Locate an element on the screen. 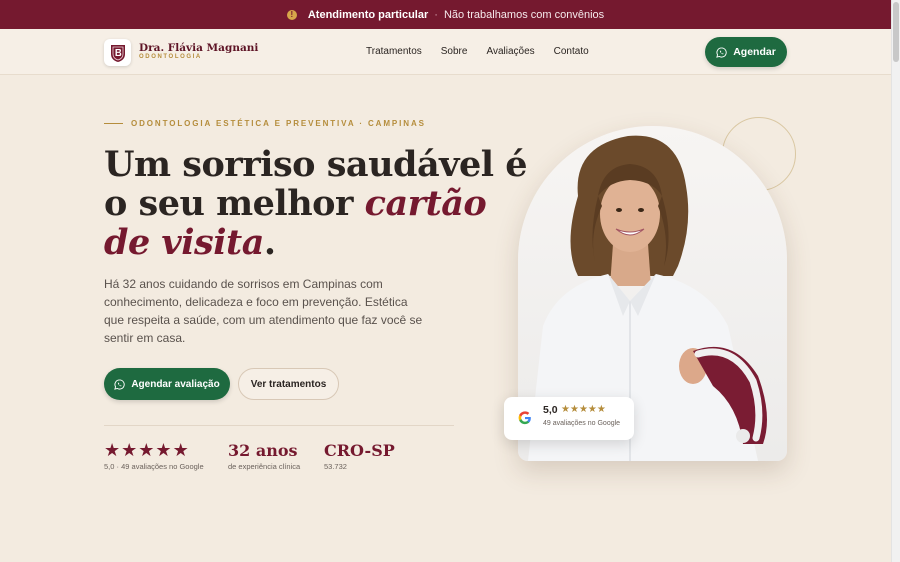 The image size is (900, 562). agendar-avaliacao-label: Agendar avaliação is located at coordinates (175, 384).